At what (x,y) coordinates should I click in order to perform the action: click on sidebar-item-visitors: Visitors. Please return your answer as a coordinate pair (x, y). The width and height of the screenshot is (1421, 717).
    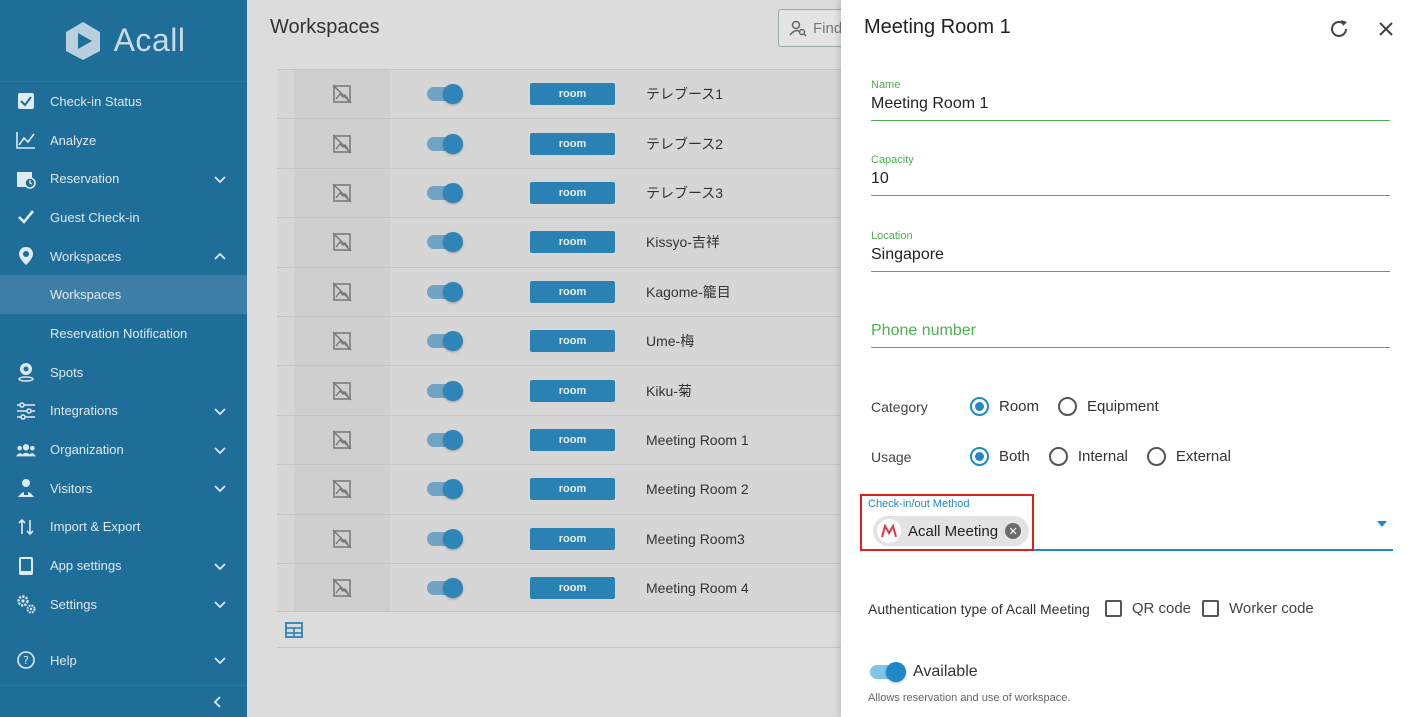
    Looking at the image, I should click on (123, 488).